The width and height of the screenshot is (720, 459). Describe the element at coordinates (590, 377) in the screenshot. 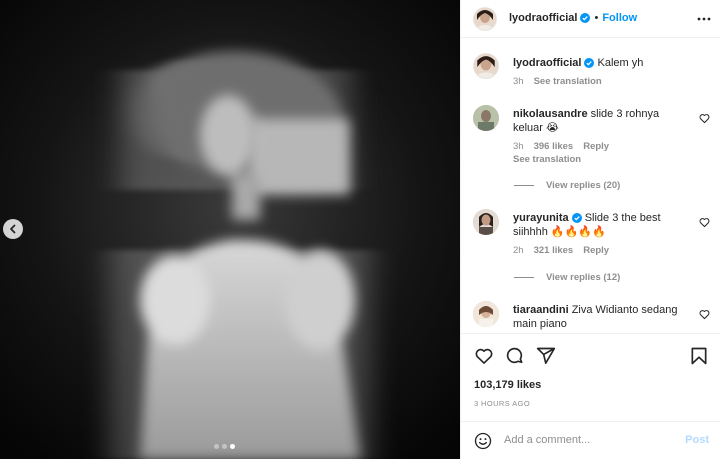

I see `post-actions: 103,179 likes 3 HOURS AGO` at that location.